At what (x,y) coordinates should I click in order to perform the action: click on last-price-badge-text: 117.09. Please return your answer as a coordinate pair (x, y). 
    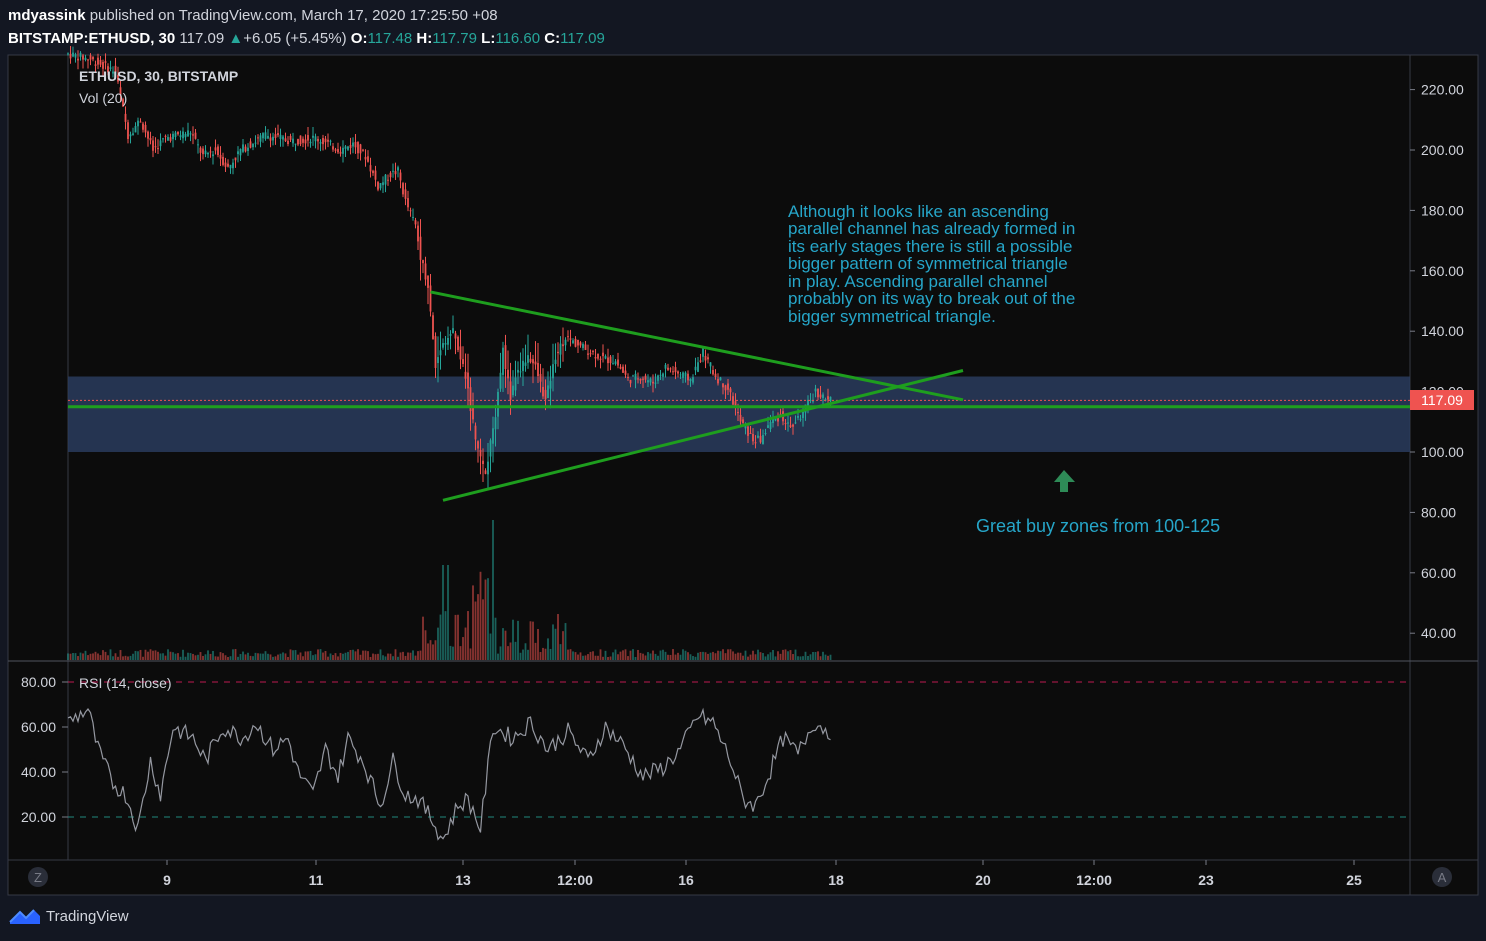
    Looking at the image, I should click on (1442, 400).